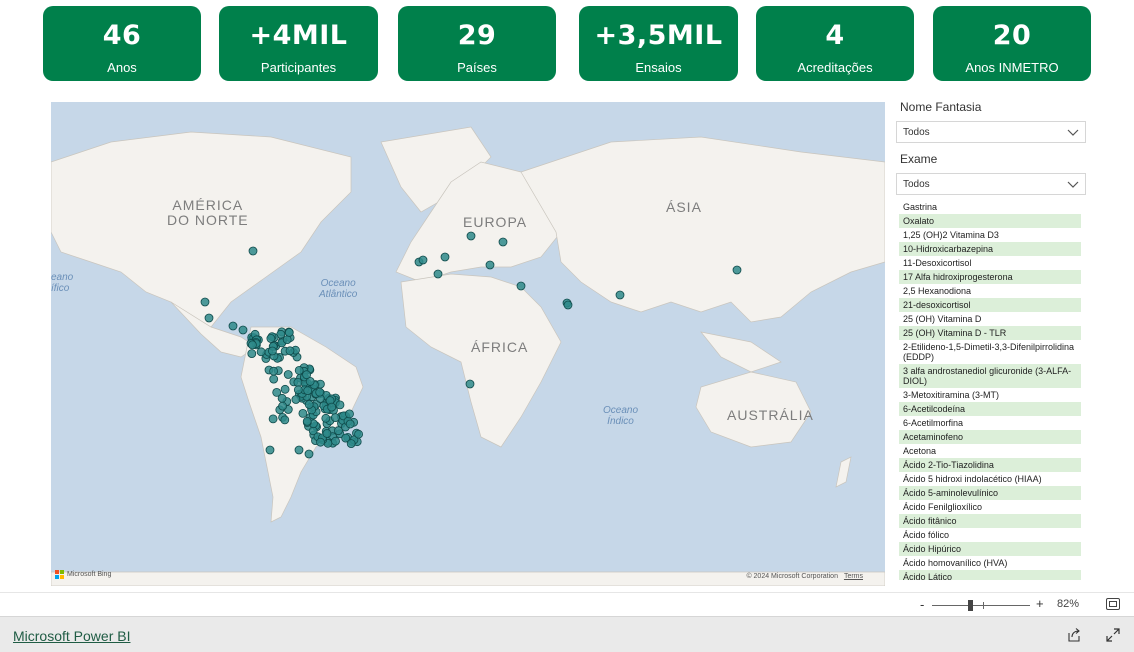 The height and width of the screenshot is (652, 1134). I want to click on exam-list-item: 25 (OH) Vitamina D, so click(990, 319).